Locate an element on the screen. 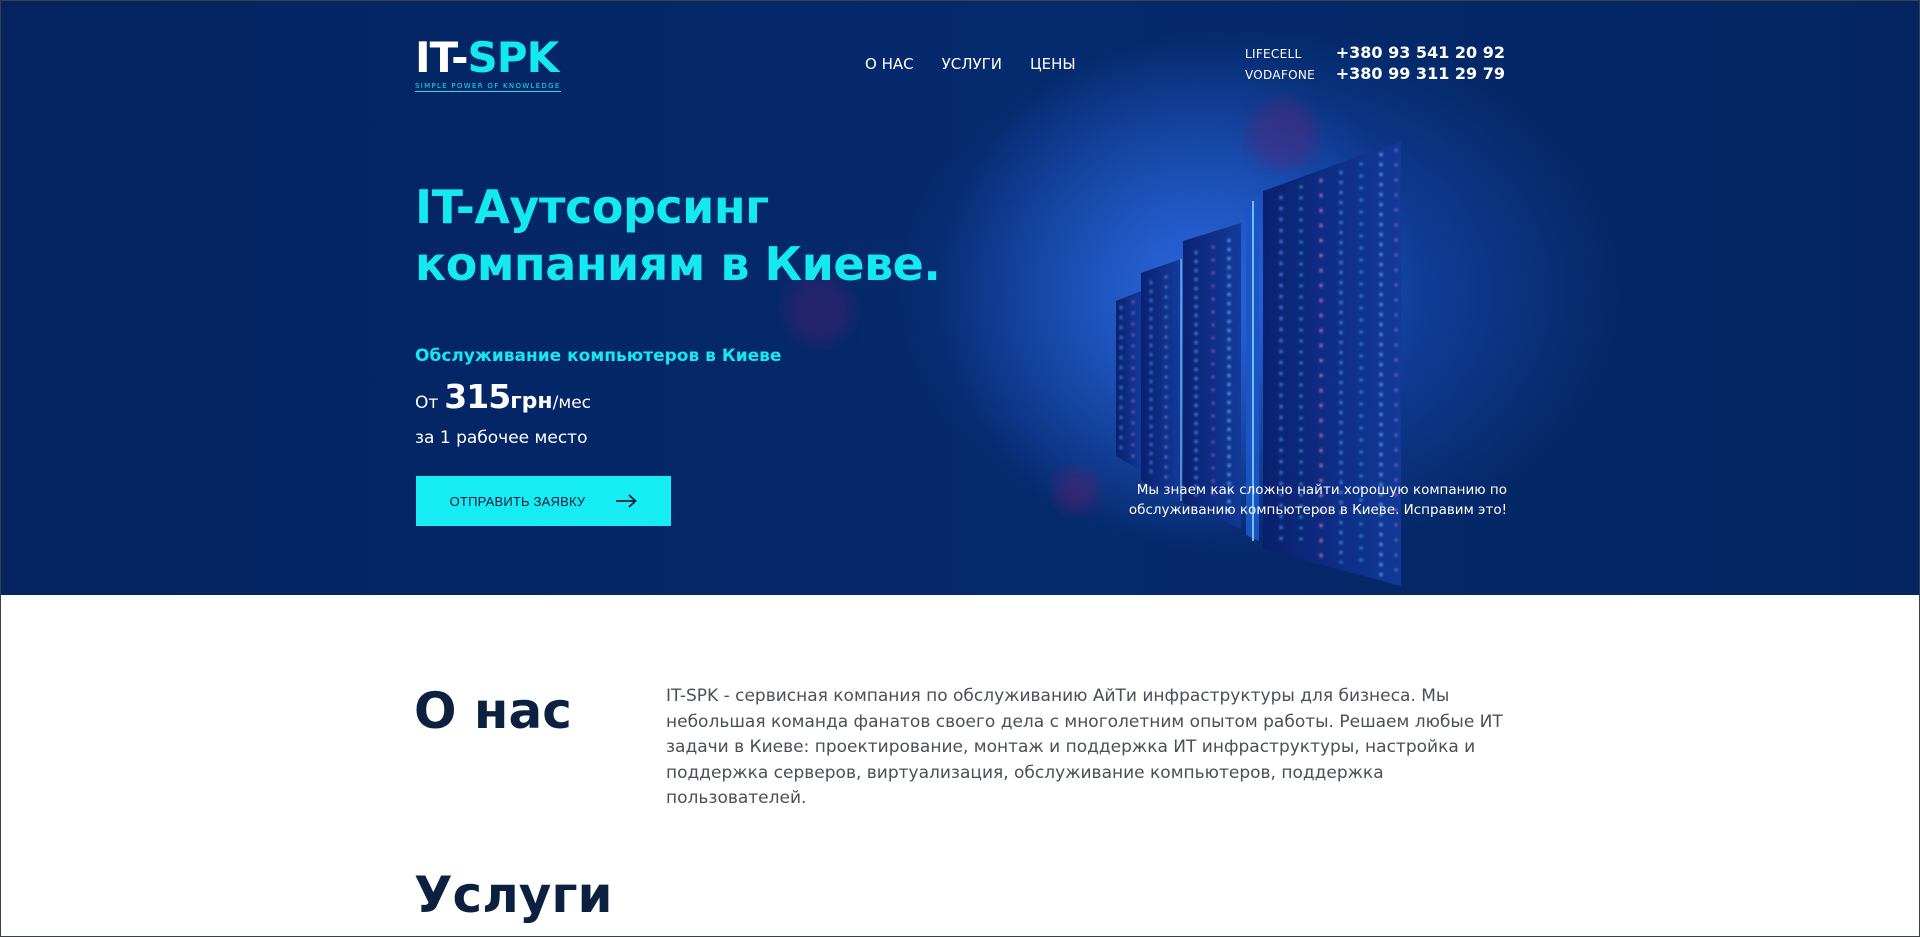 The height and width of the screenshot is (937, 1920). logo-spk: SPK is located at coordinates (513, 57).